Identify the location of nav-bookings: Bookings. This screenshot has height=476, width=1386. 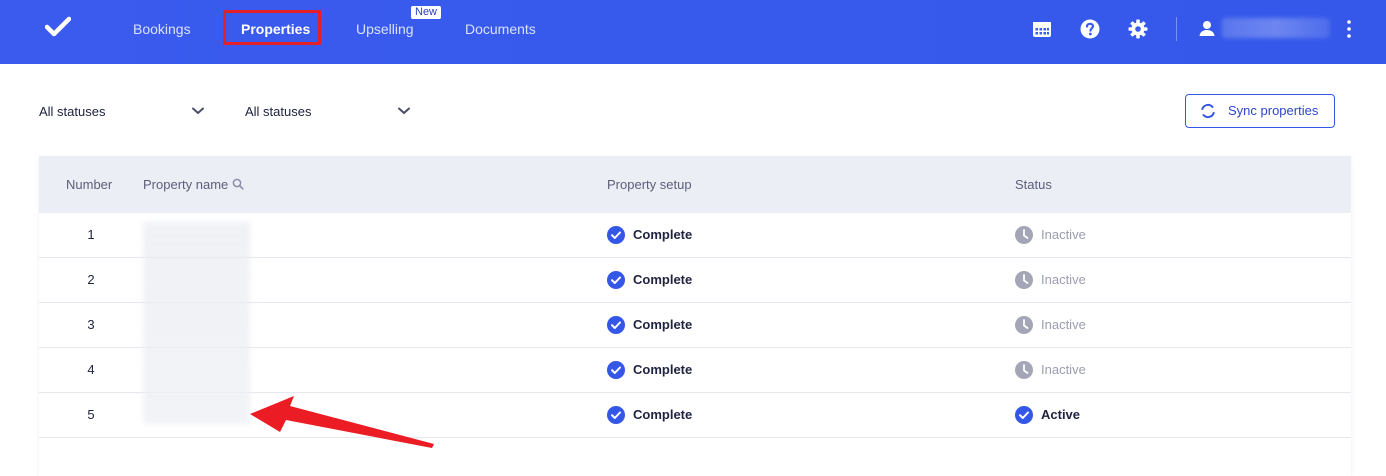
(162, 29).